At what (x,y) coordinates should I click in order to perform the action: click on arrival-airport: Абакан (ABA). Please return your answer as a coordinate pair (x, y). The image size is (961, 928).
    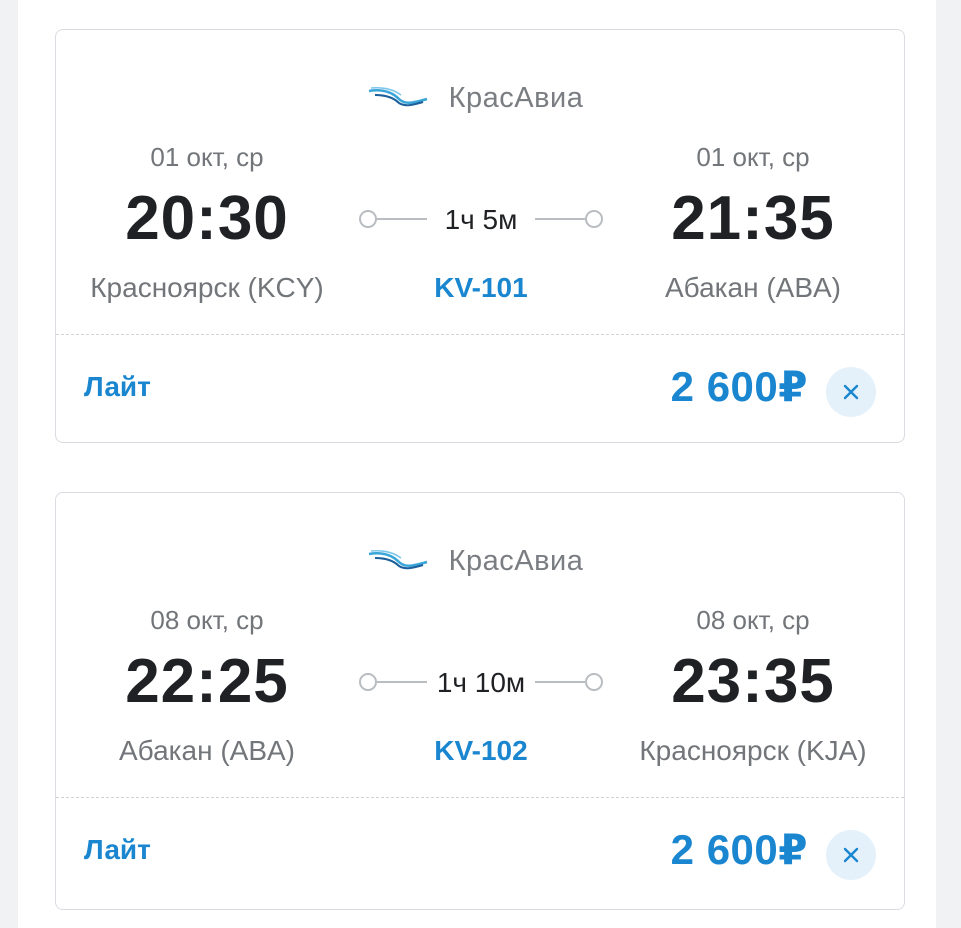
    Looking at the image, I should click on (753, 287).